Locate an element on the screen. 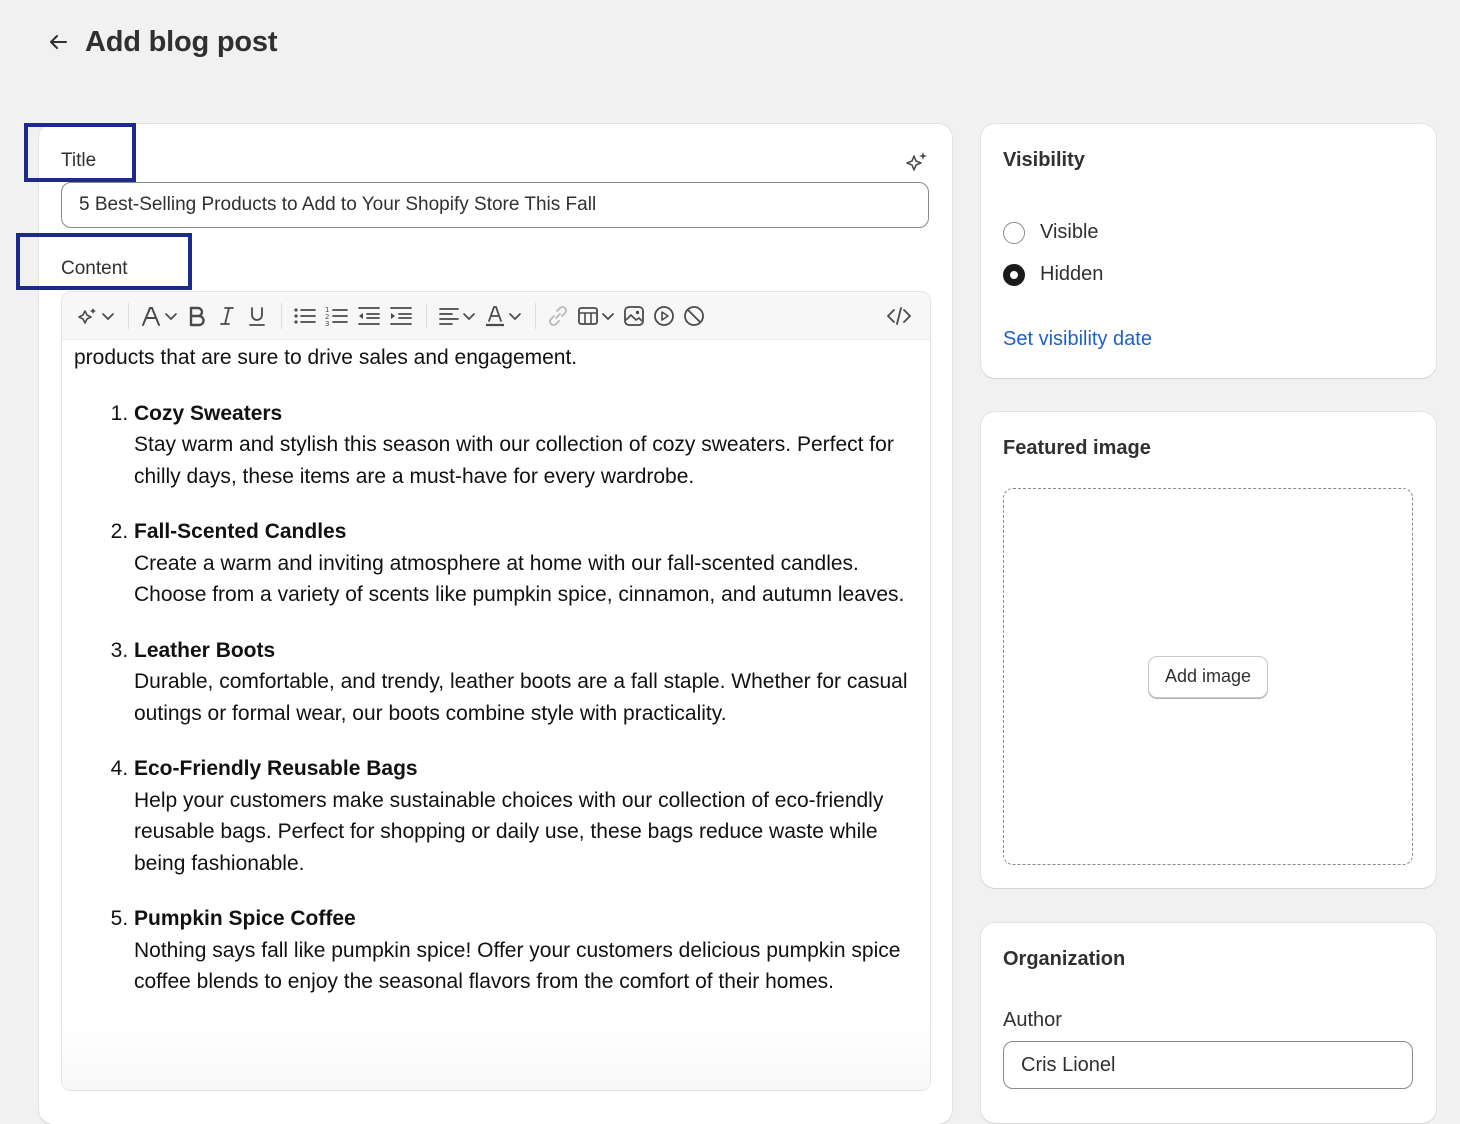 This screenshot has width=1460, height=1124. underline-icon is located at coordinates (257, 316).